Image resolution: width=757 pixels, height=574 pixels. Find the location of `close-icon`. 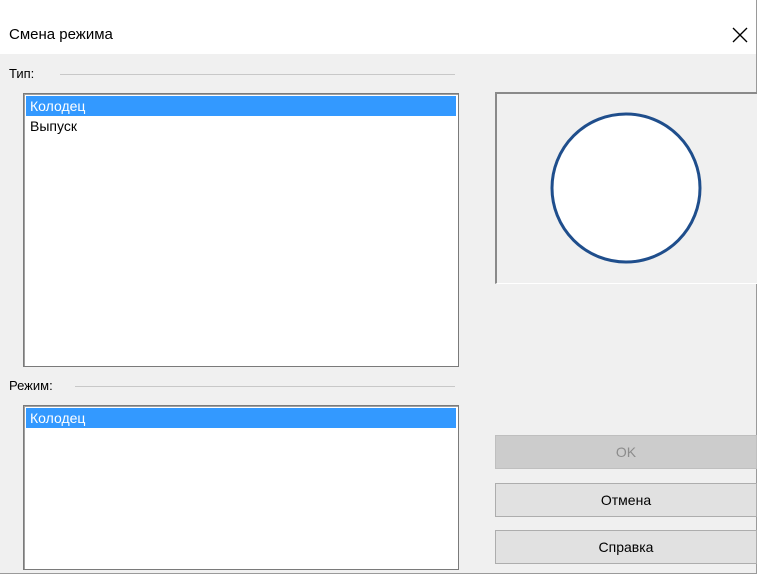

close-icon is located at coordinates (740, 35).